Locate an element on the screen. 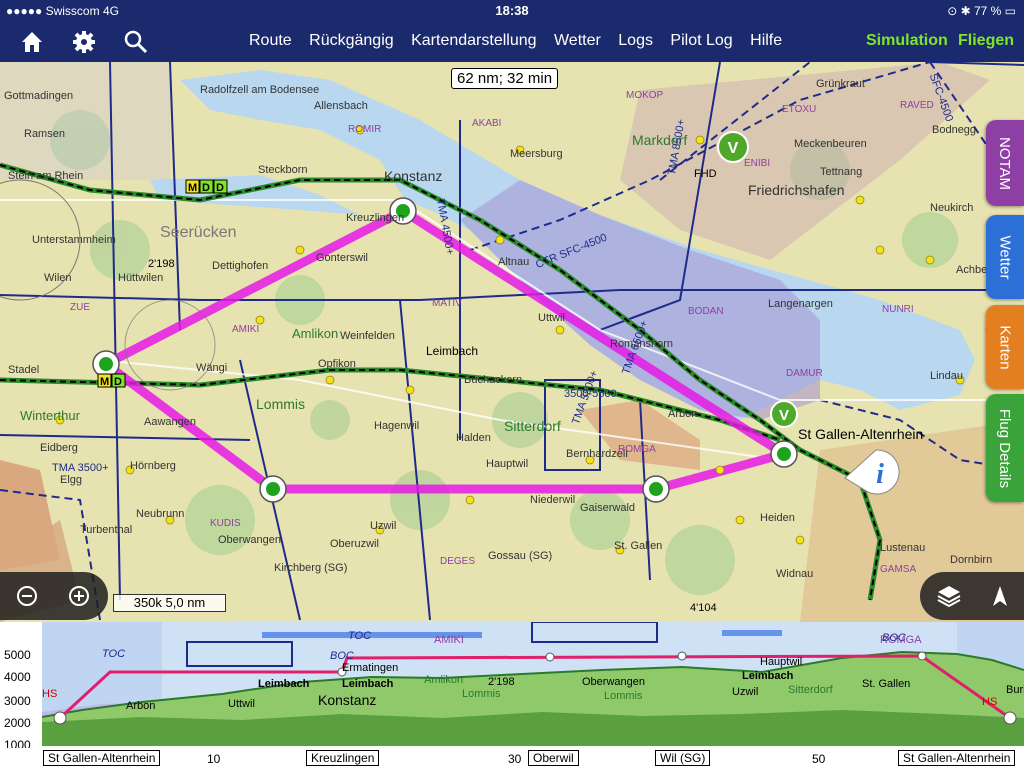  place-start: St Gallen-Altenrhein is located at coordinates (102, 758).